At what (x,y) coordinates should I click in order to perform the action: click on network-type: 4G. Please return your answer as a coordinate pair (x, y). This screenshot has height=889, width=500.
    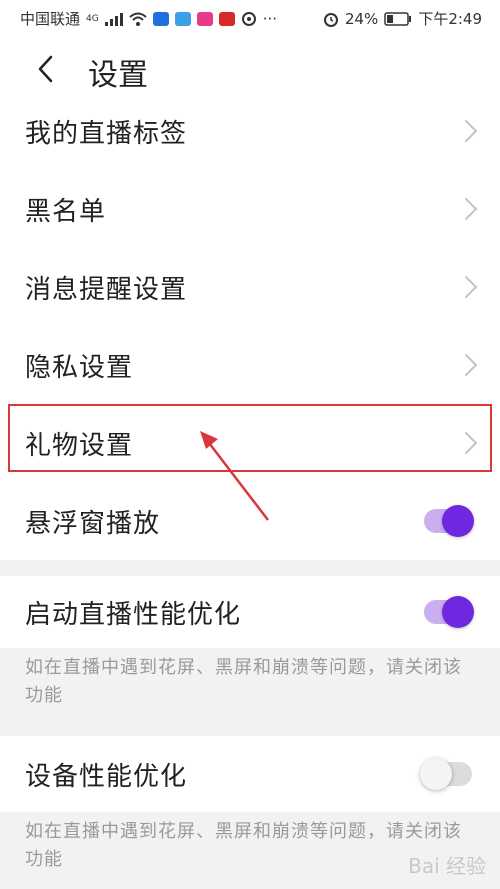
    Looking at the image, I should click on (92, 18).